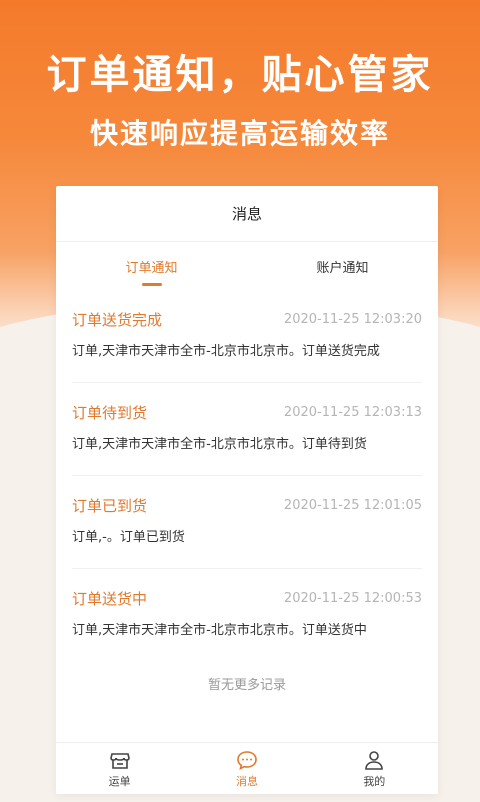  Describe the element at coordinates (374, 760) in the screenshot. I see `user-icon` at that location.